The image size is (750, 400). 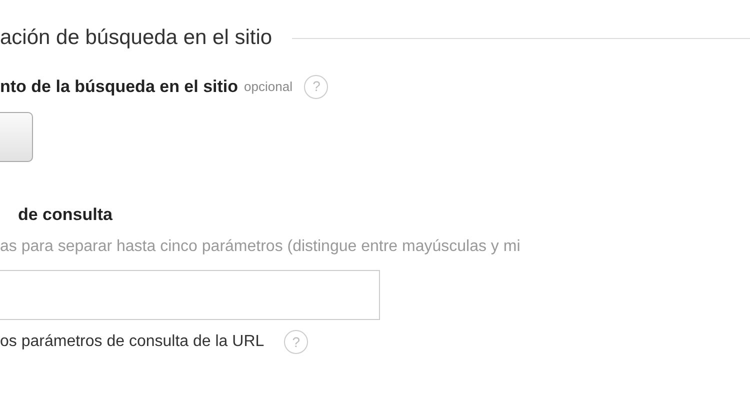 What do you see at coordinates (119, 87) in the screenshot?
I see `field-label: nto de la búsqueda en el sitio` at bounding box center [119, 87].